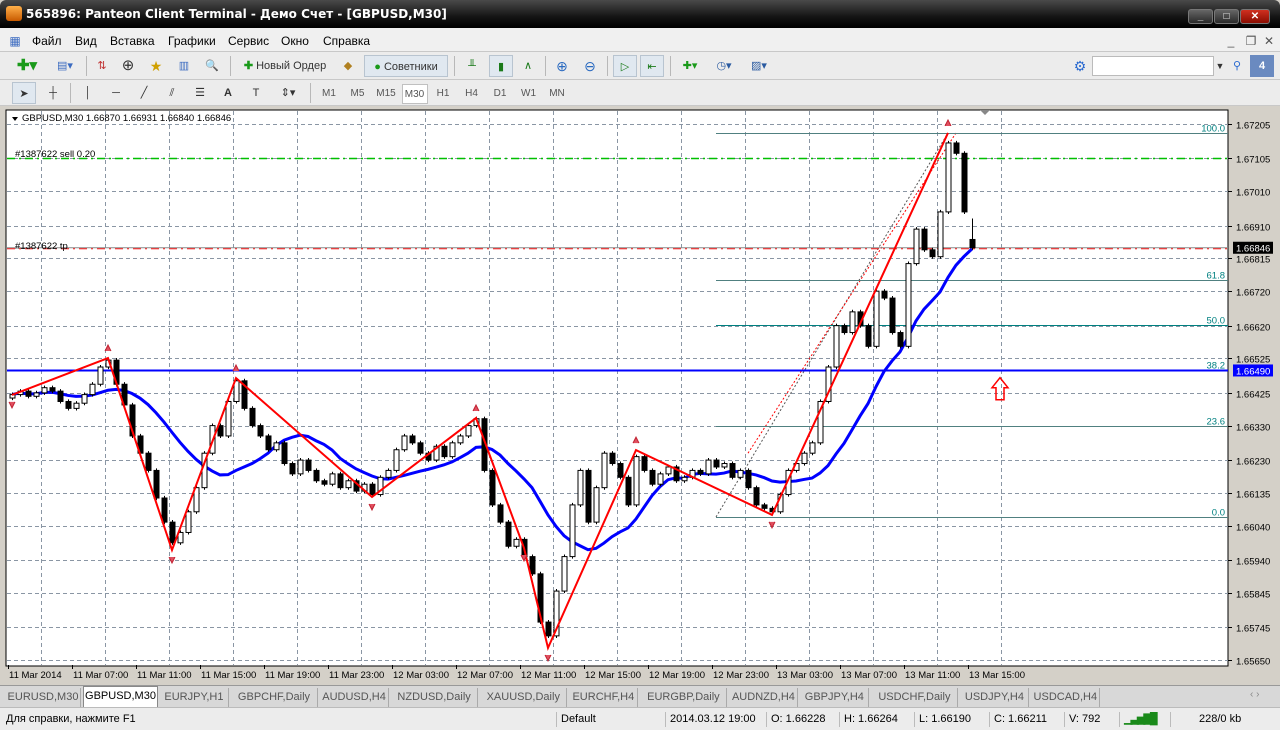  I want to click on horizontal-line-icon: ─, so click(116, 93).